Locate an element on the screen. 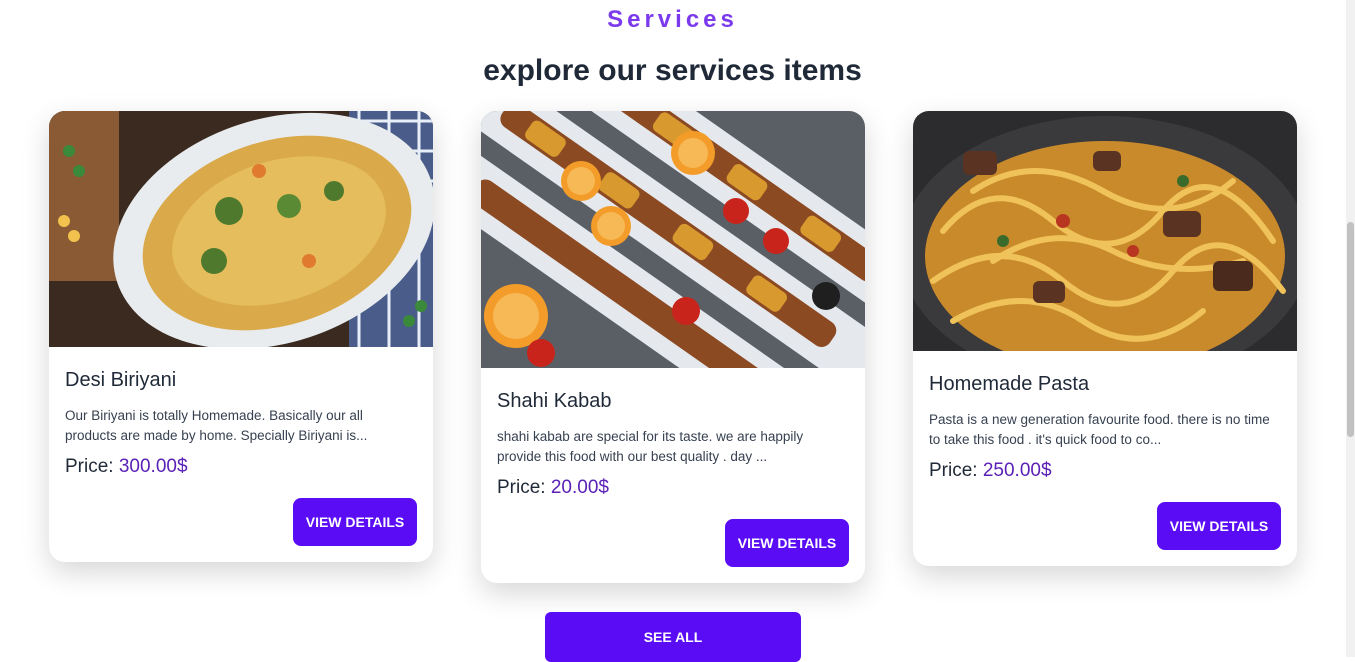 The width and height of the screenshot is (1355, 662). card-price: Price: 250.00$ is located at coordinates (1105, 471).